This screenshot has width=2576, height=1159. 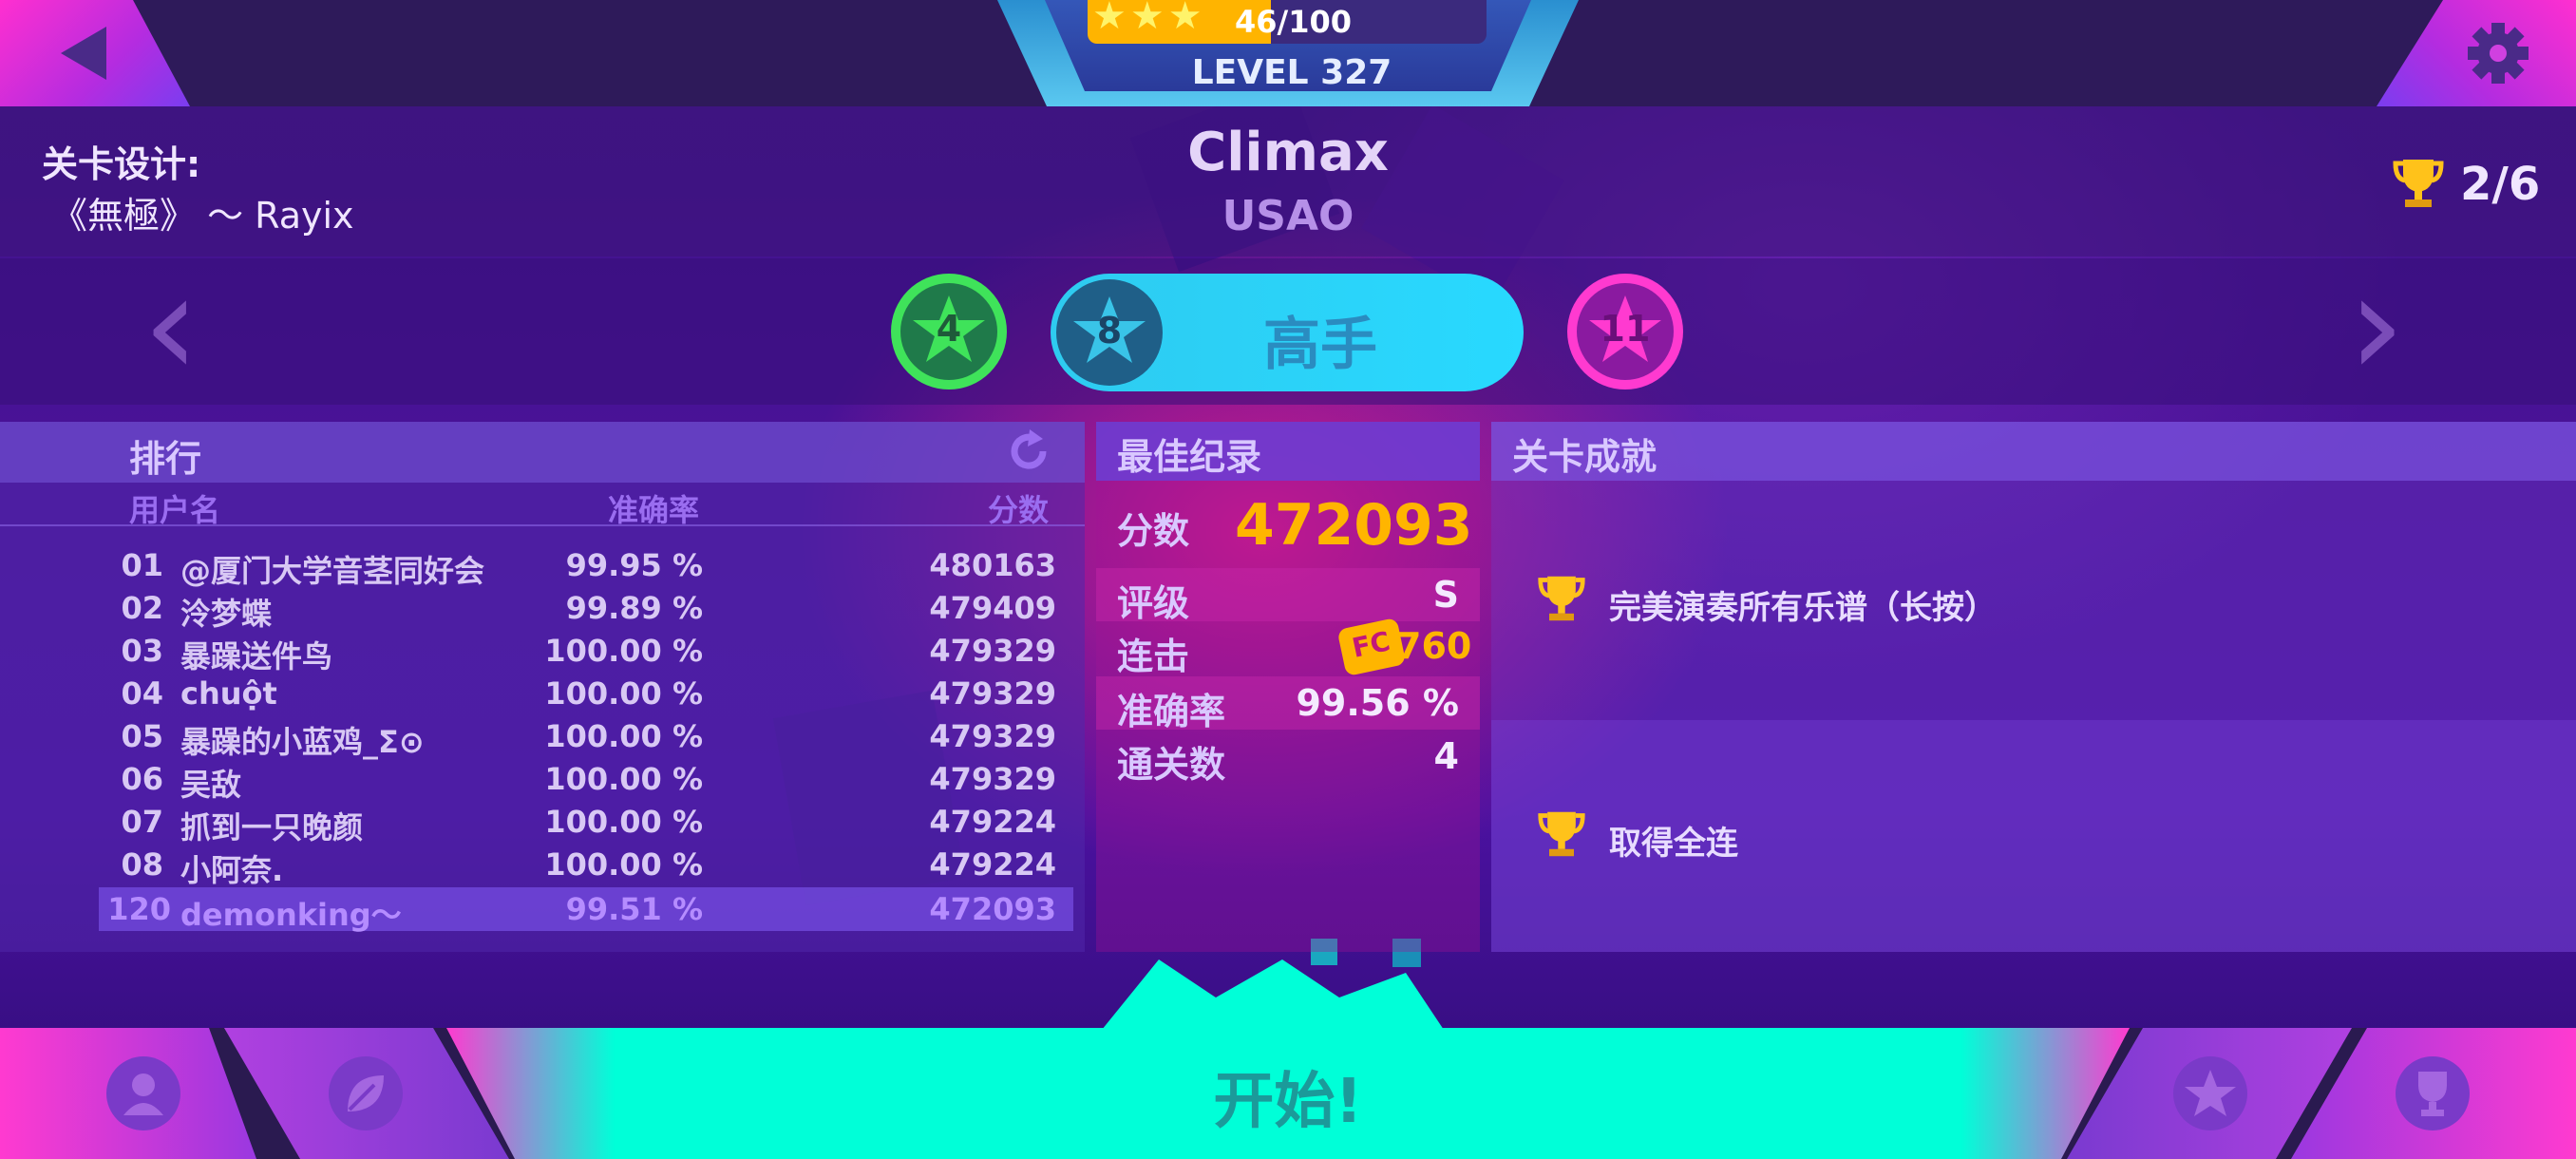 What do you see at coordinates (634, 565) in the screenshot?
I see `row-accuracy: 99.95 %` at bounding box center [634, 565].